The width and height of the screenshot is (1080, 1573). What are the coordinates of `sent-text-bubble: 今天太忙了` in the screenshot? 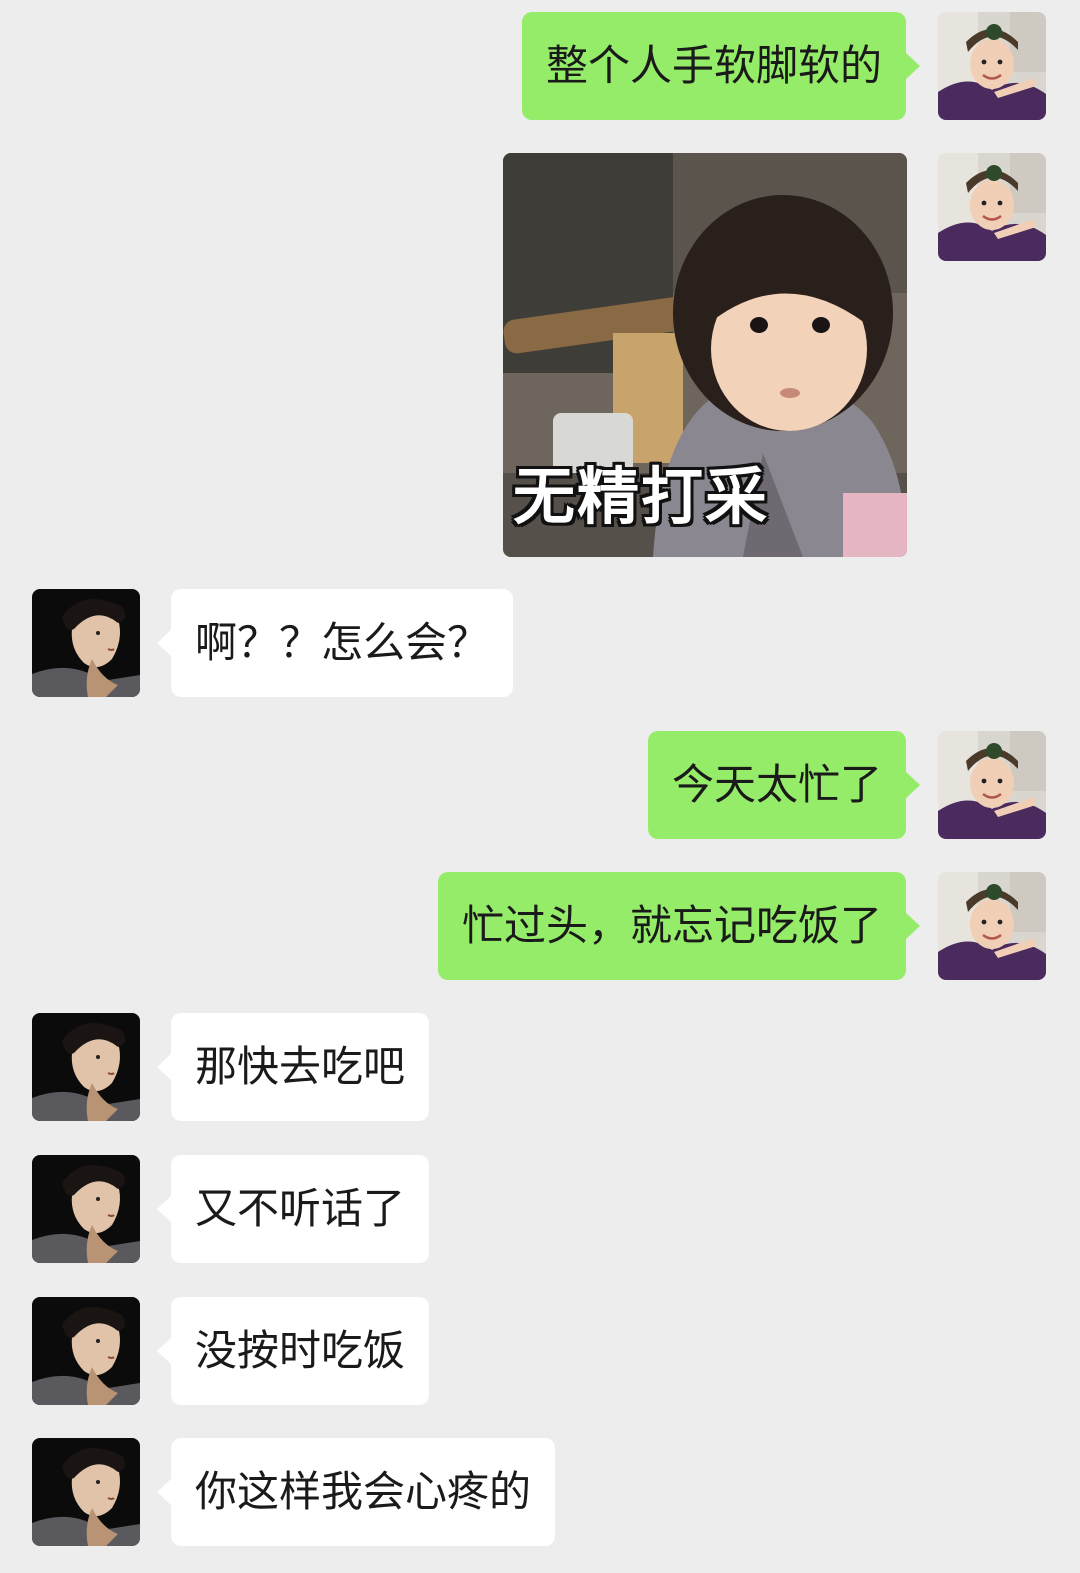 It's located at (784, 785).